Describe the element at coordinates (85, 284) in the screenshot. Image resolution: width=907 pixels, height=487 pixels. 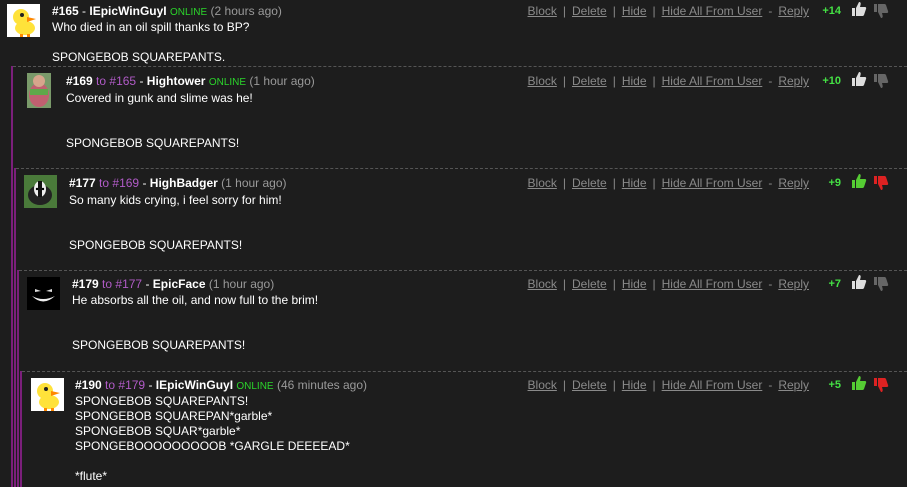
I see `comment-number: #179` at that location.